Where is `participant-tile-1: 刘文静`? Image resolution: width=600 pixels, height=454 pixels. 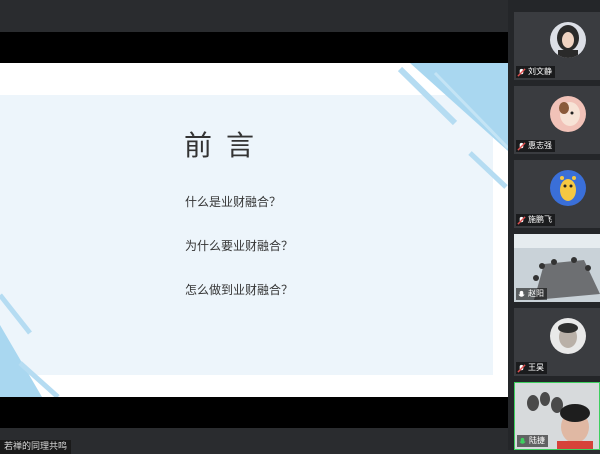
participant-tile-1: 刘文静 is located at coordinates (557, 46).